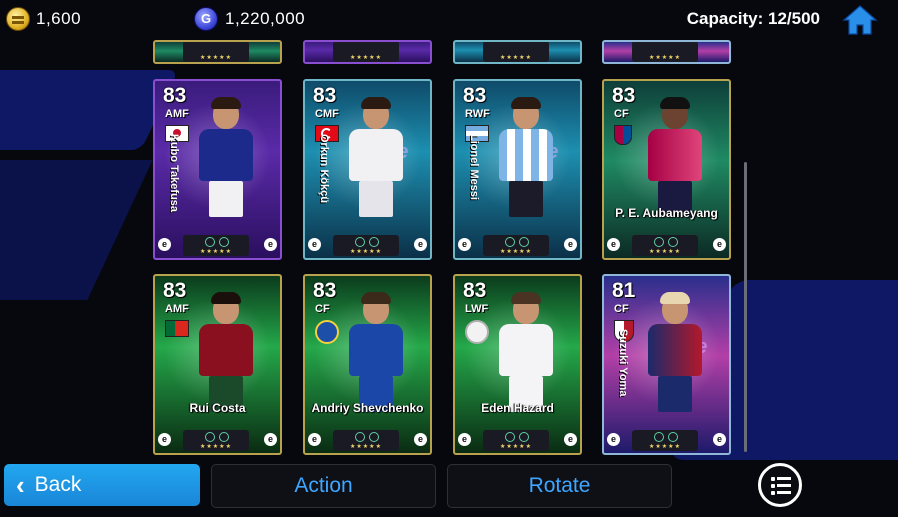 The image size is (898, 517). Describe the element at coordinates (745, 307) in the screenshot. I see `grid-scrollbar` at that location.